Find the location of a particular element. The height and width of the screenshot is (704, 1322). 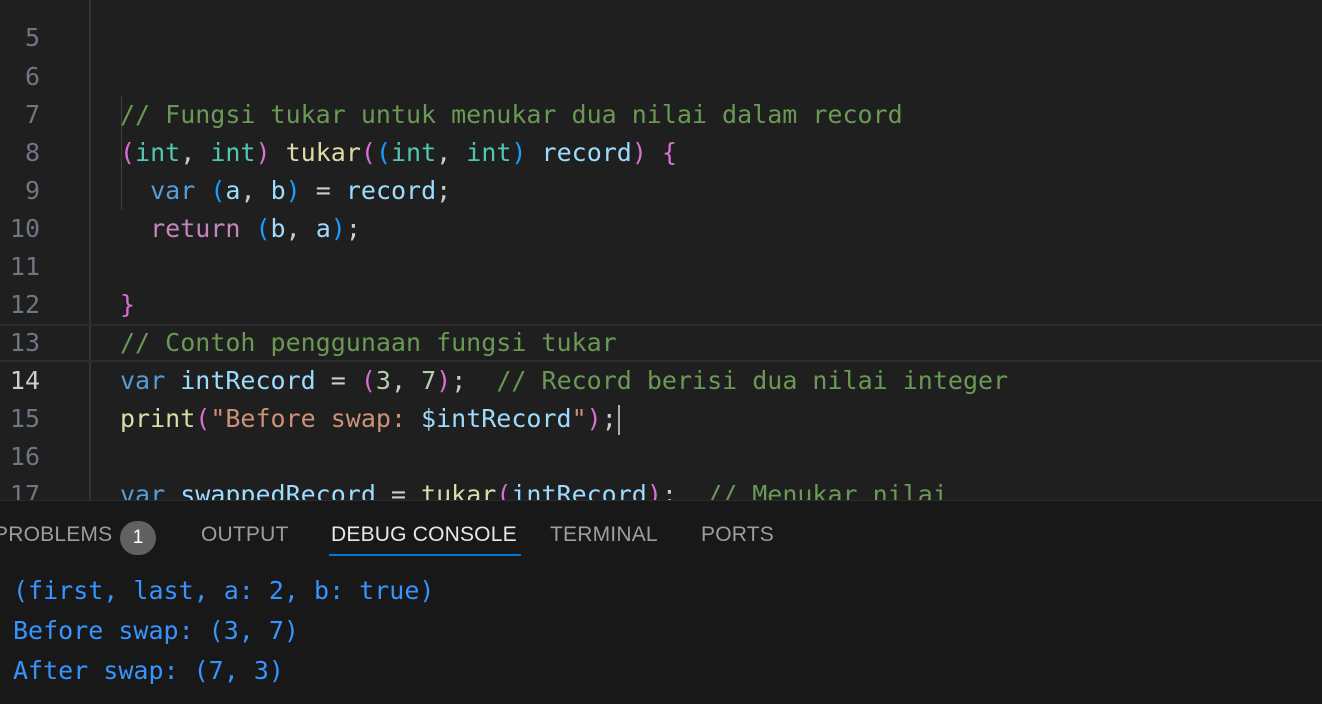

console-line: After swap: (7, 3) is located at coordinates (148, 670).